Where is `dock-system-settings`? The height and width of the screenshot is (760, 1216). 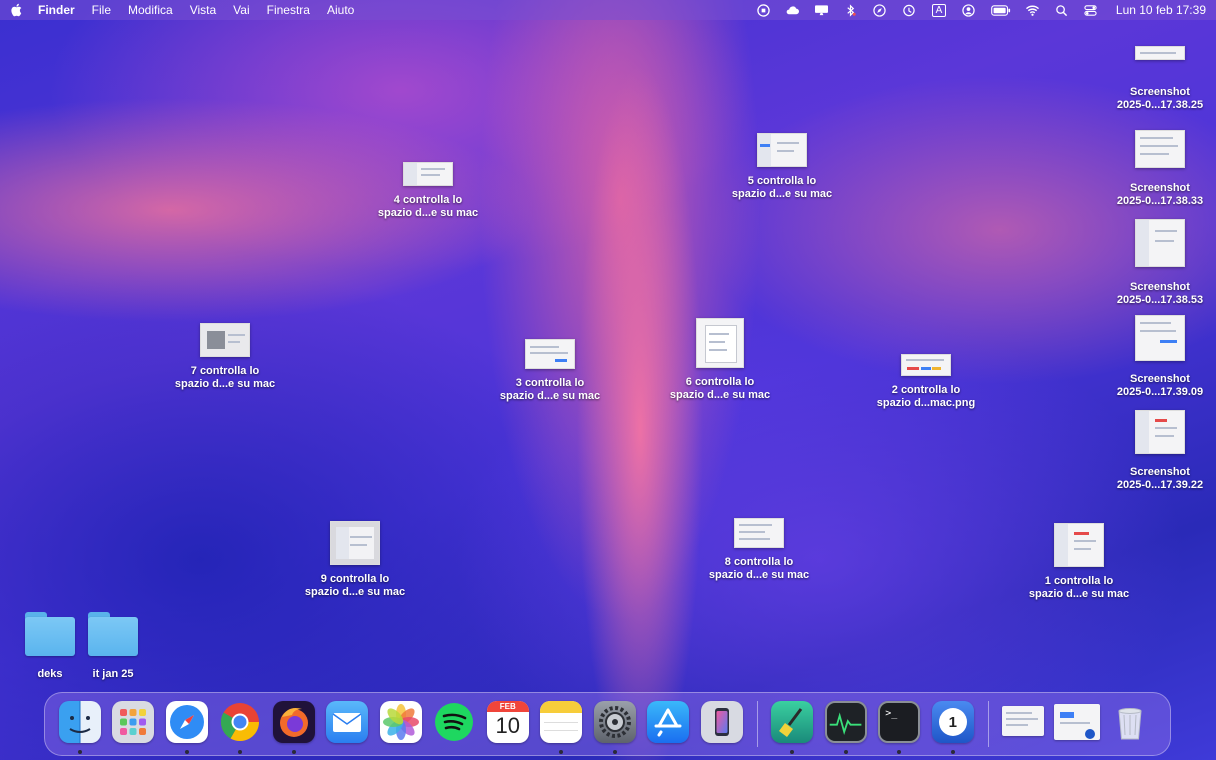
dock-system-settings is located at coordinates (615, 724).